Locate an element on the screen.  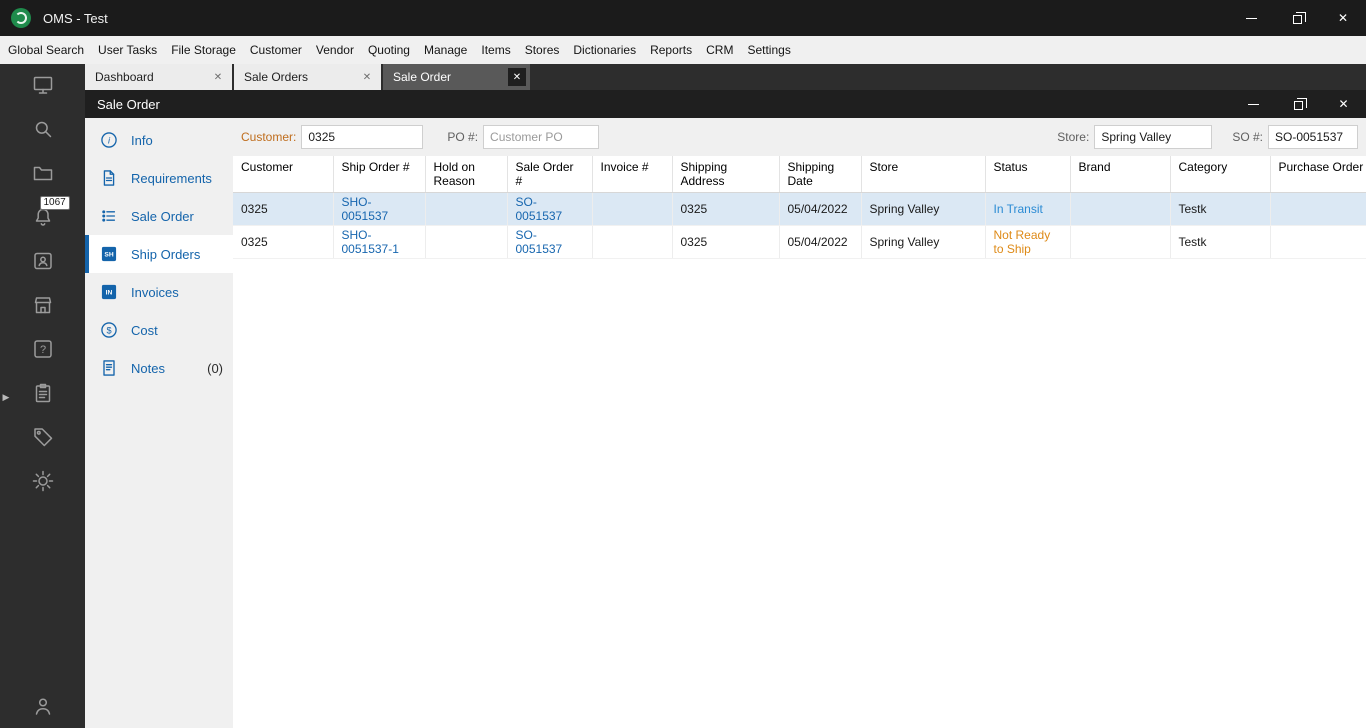
notifications-icon: 1067 is located at coordinates (50, 212).